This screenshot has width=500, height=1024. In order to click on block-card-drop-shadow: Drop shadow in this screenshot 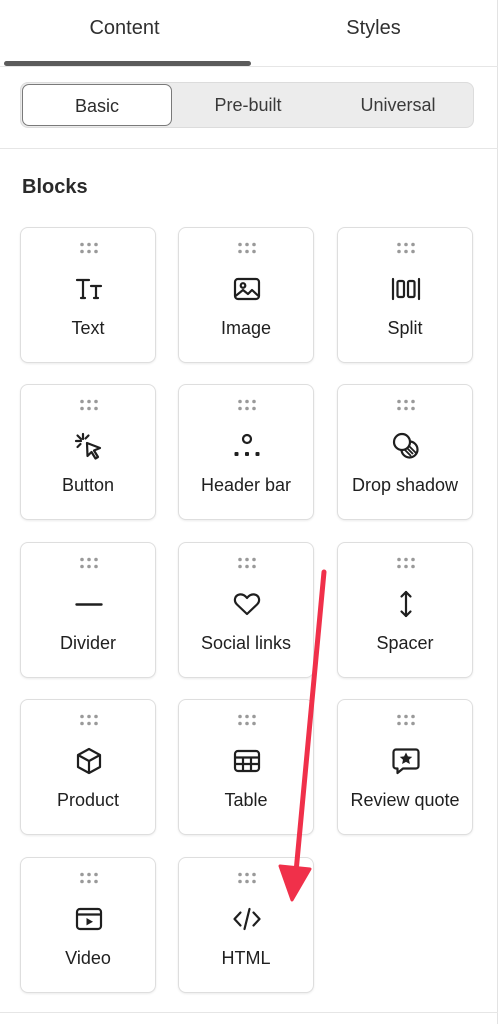, I will do `click(405, 452)`.